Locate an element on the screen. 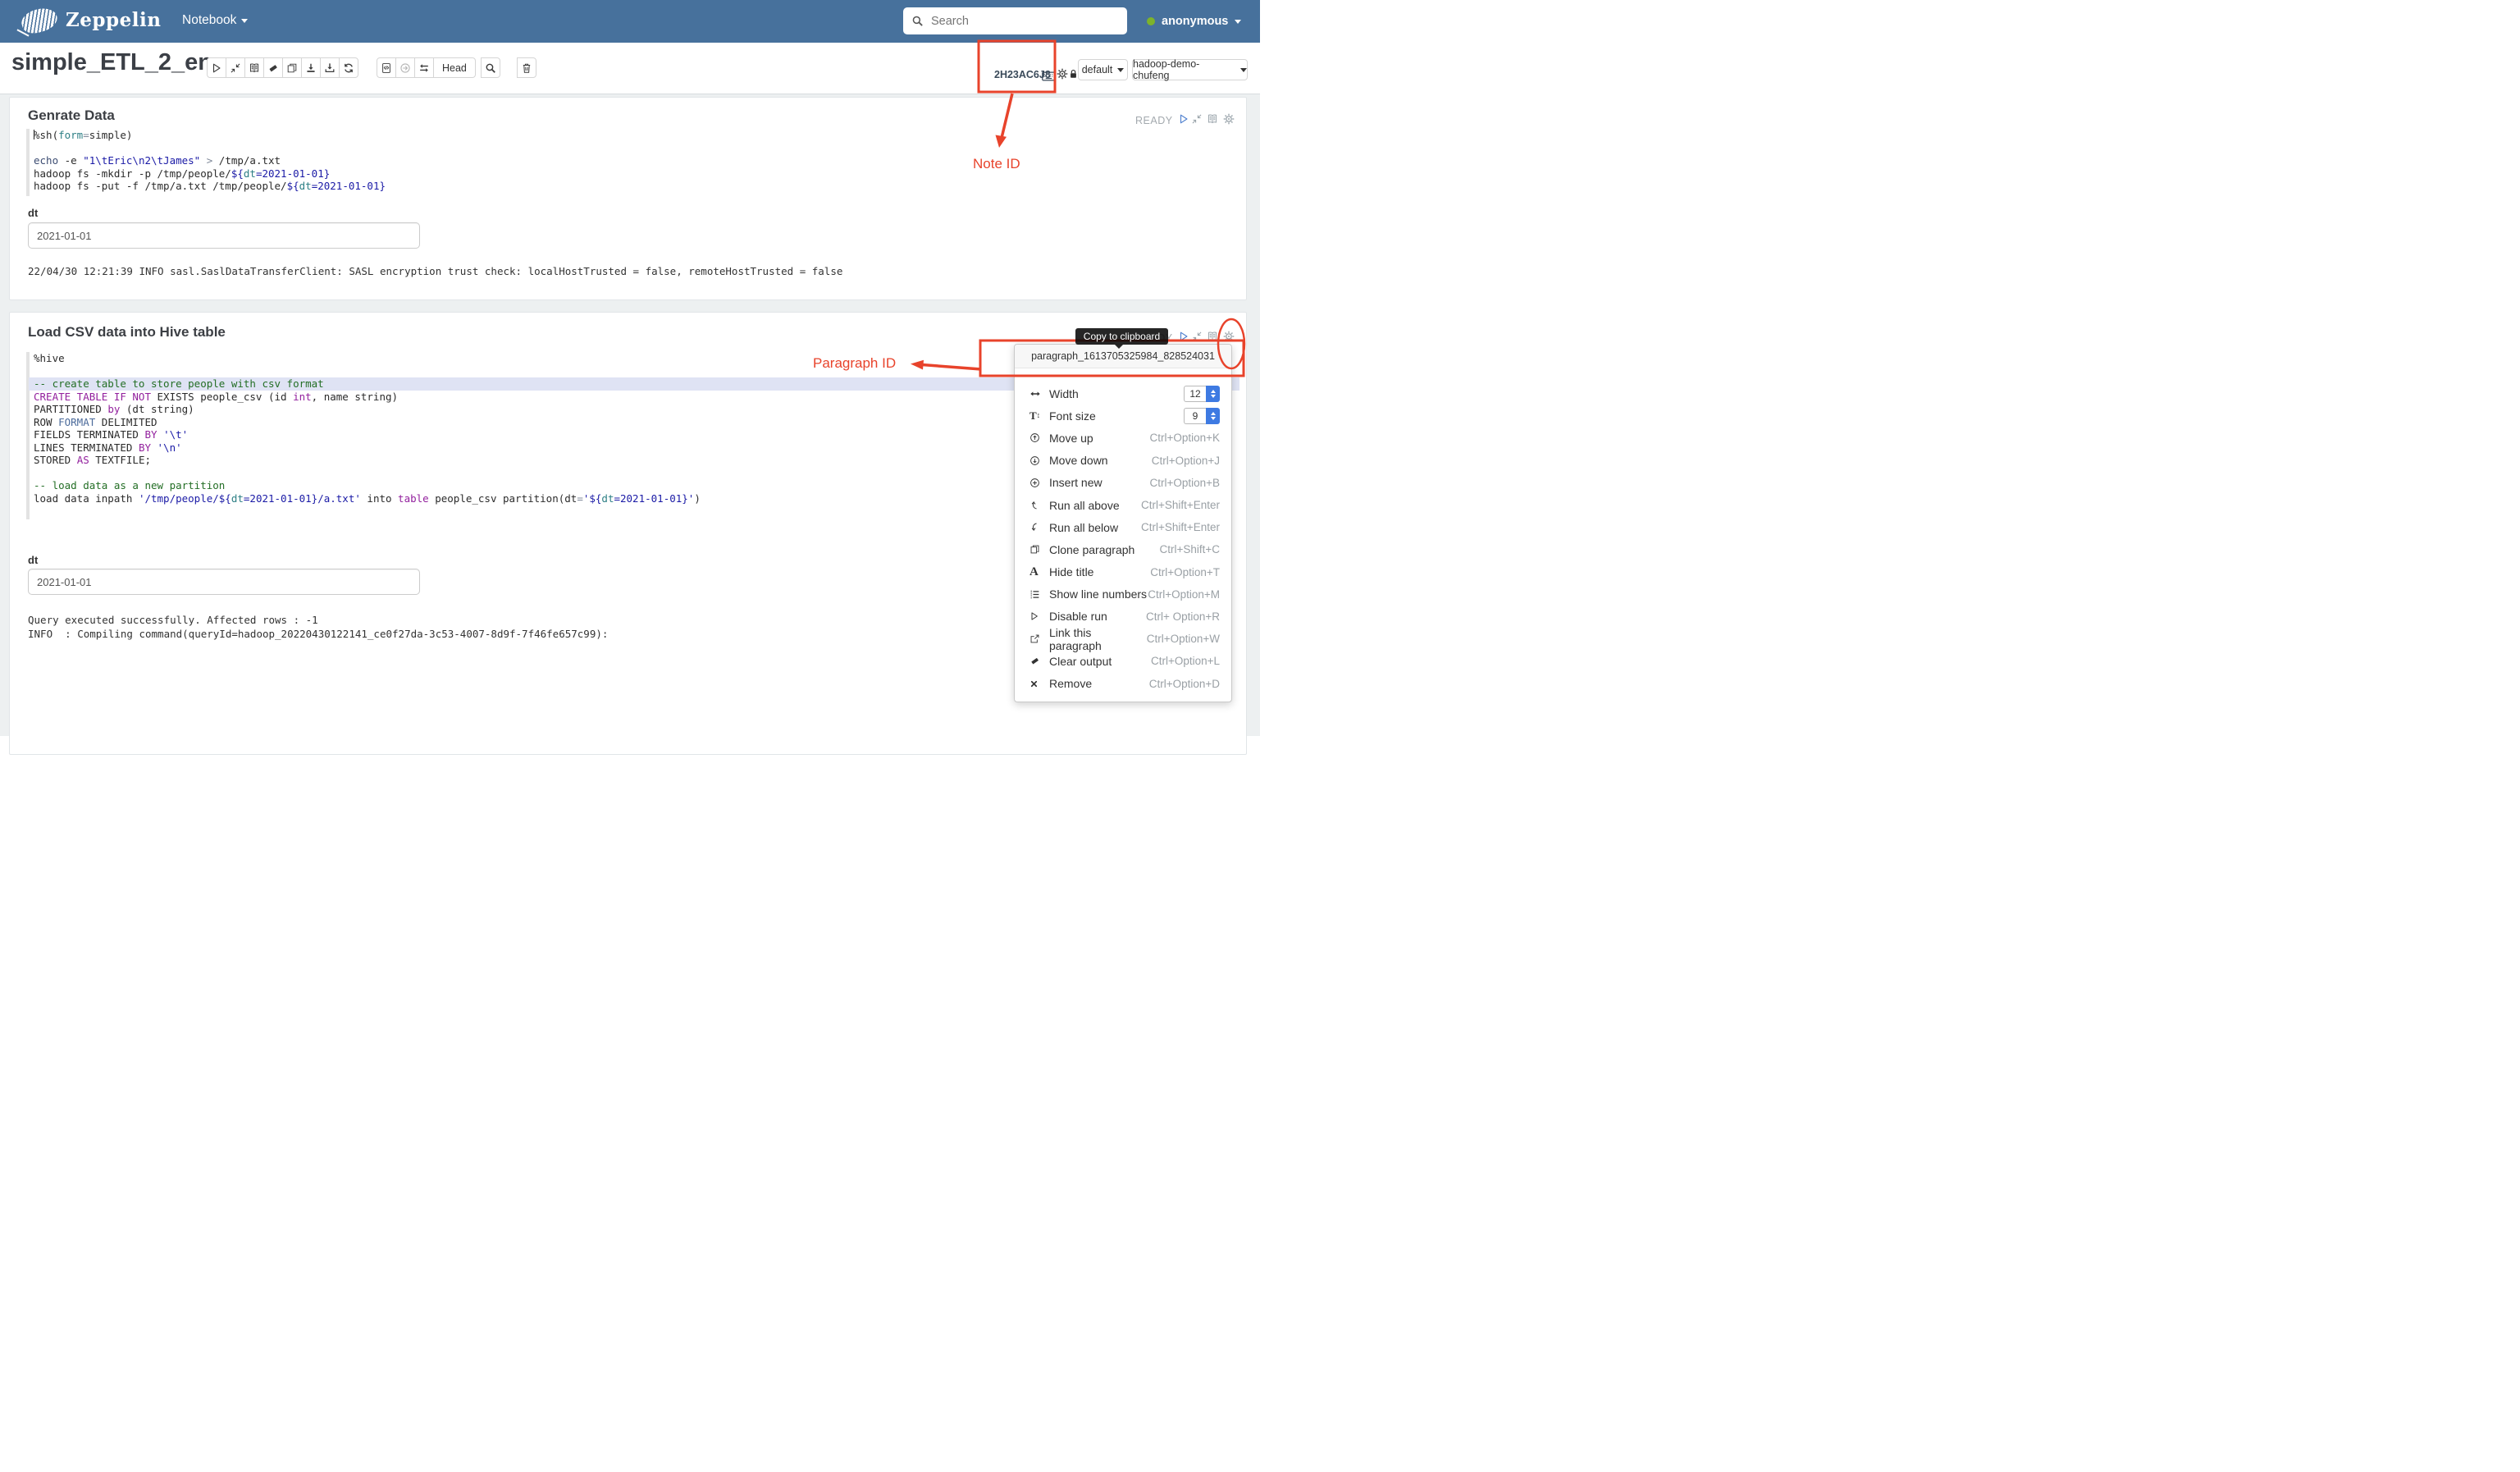 This screenshot has width=2520, height=1472. menu-item-remove: Remove Ctrl+Option+D is located at coordinates (1123, 683).